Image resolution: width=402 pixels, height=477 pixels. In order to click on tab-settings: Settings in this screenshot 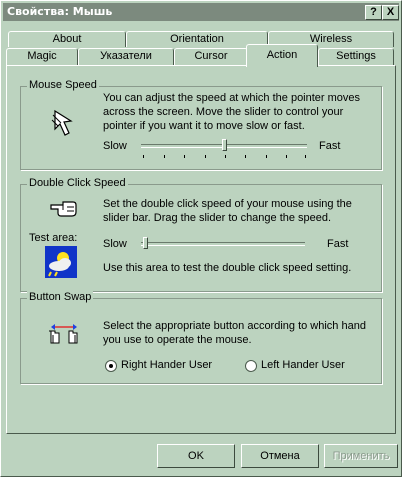, I will do `click(356, 57)`.